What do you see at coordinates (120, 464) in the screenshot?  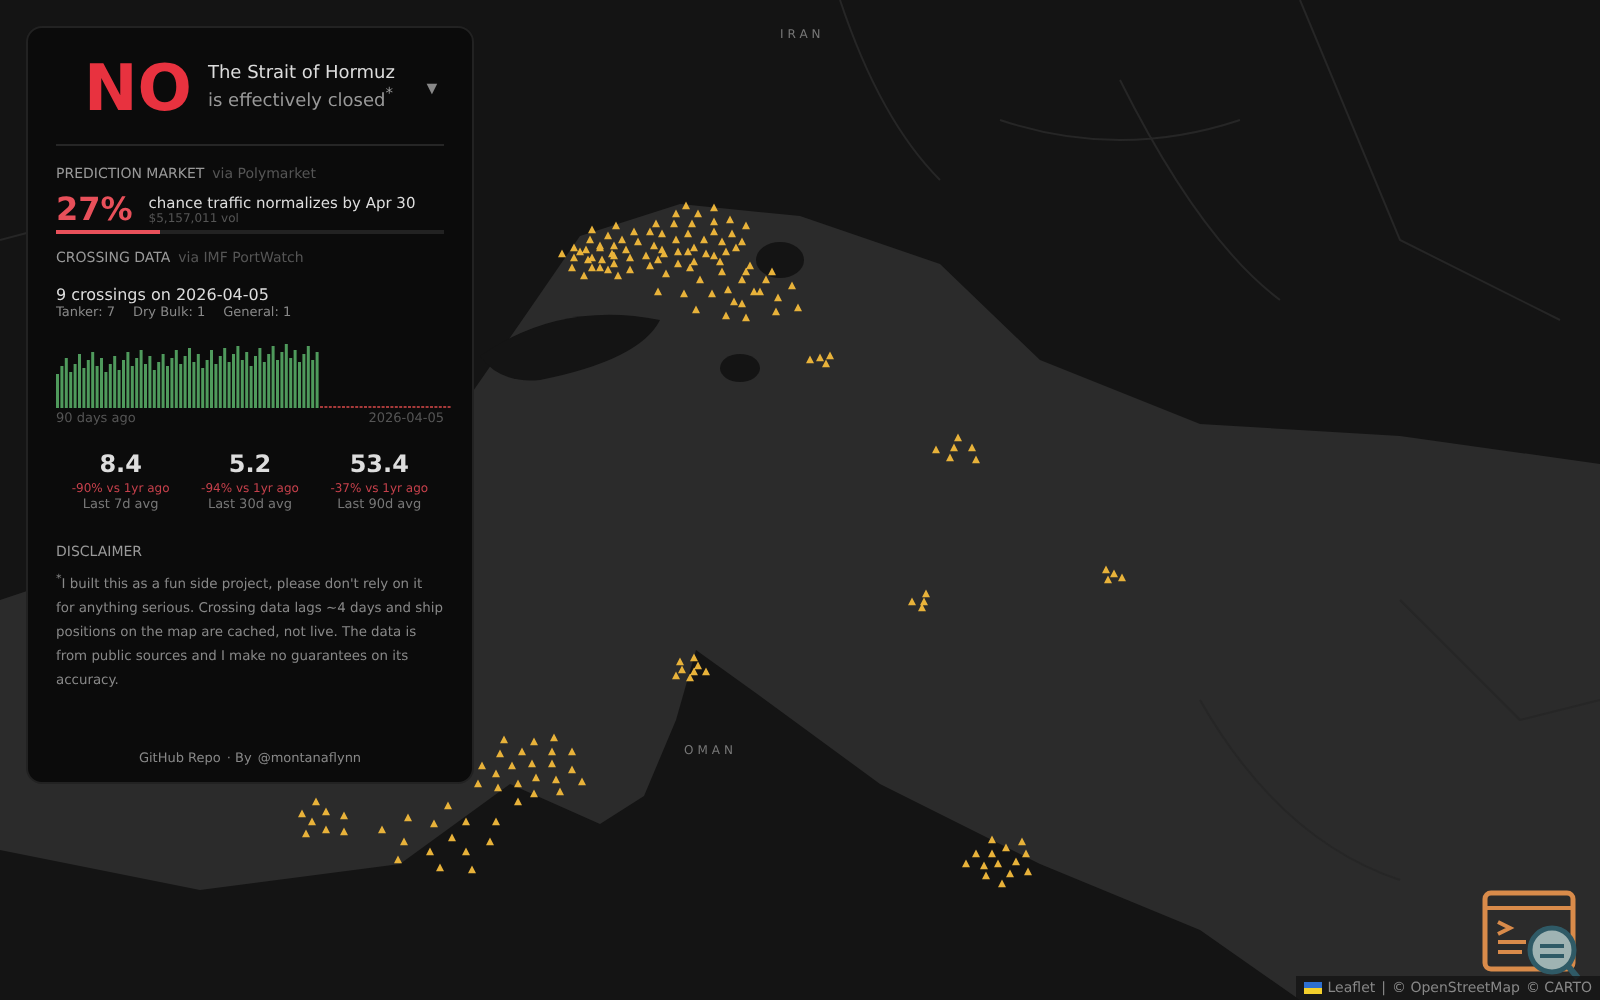 I see `stat-value: 8.4` at bounding box center [120, 464].